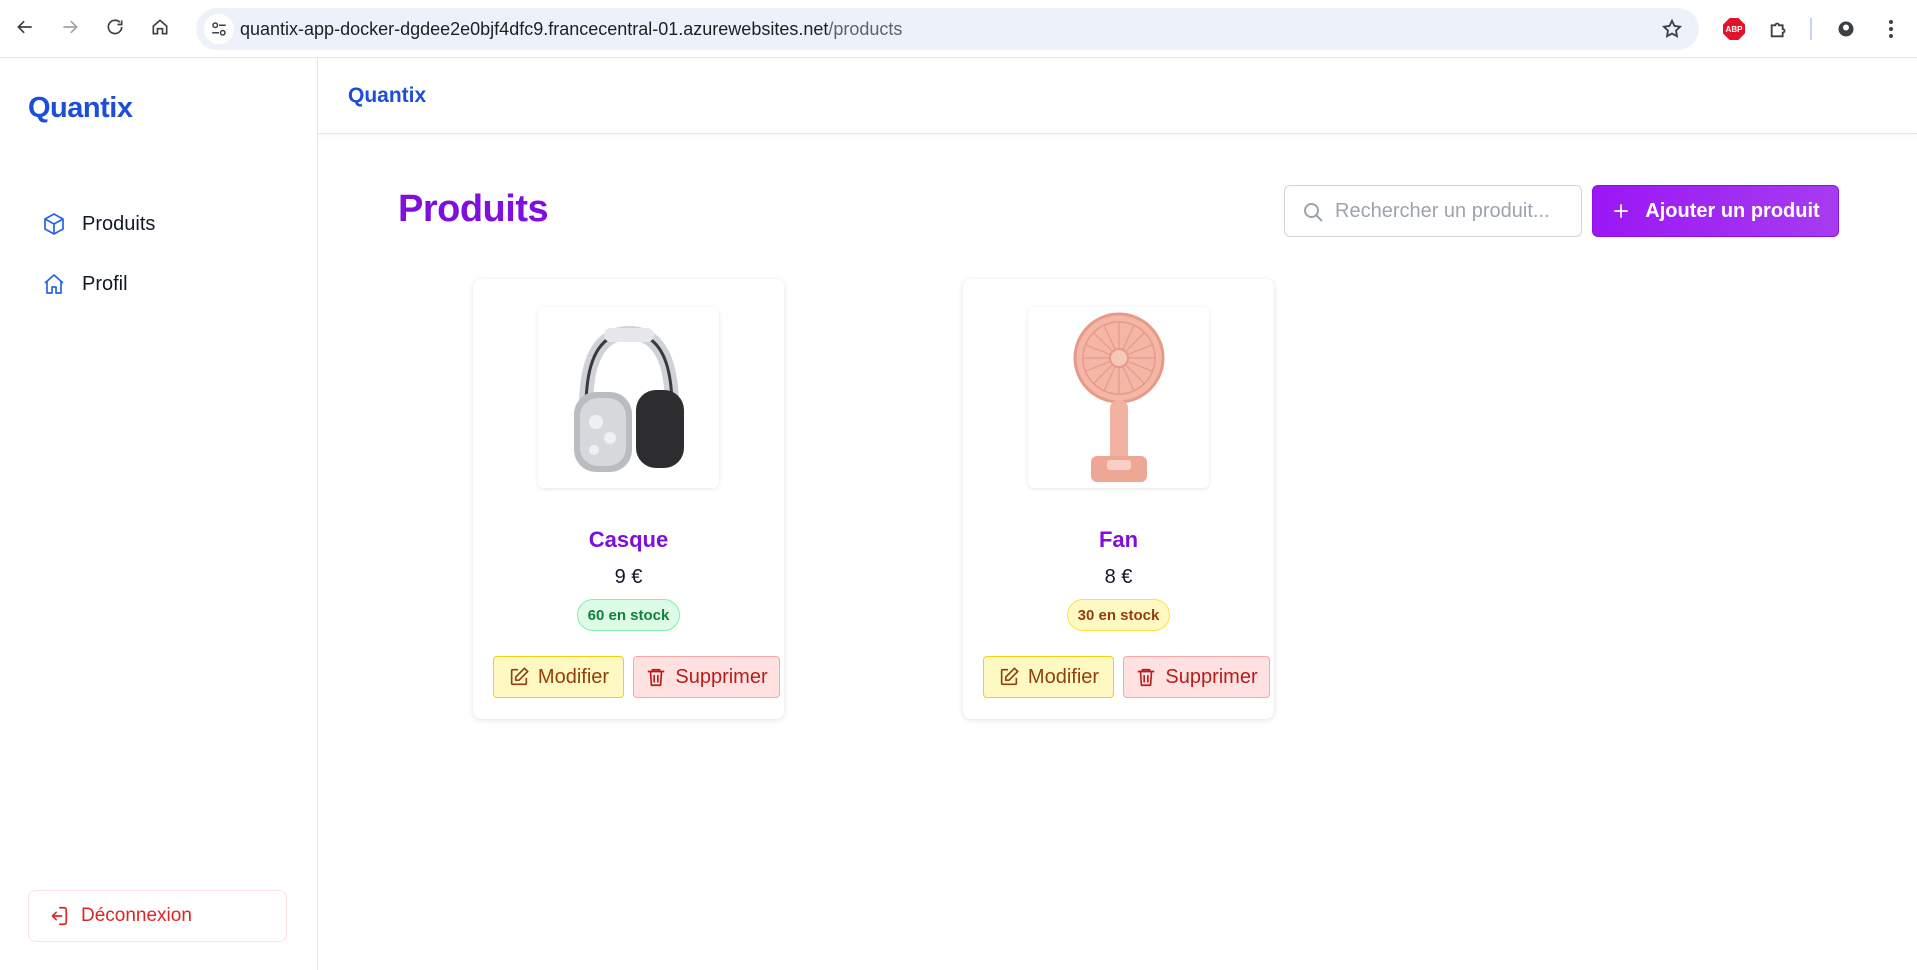 The height and width of the screenshot is (970, 1917). Describe the element at coordinates (162, 284) in the screenshot. I see `sidebar-item-profil: Profil` at that location.